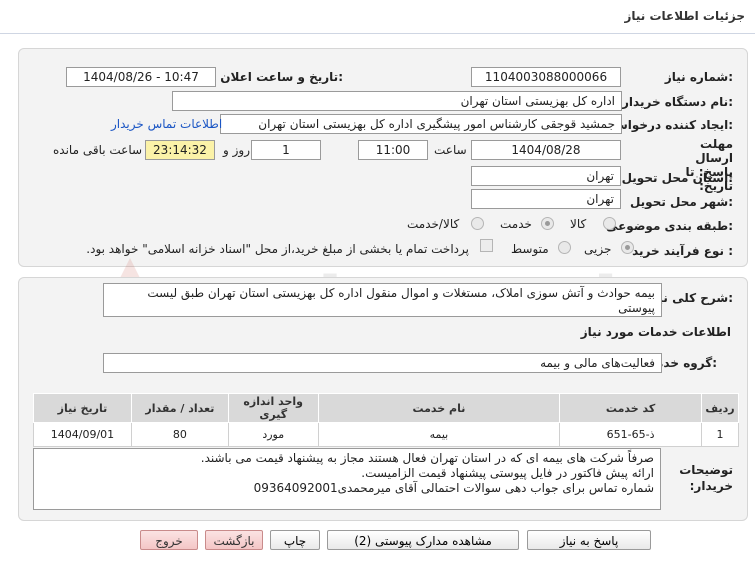 This screenshot has width=755, height=566. Describe the element at coordinates (630, 408) in the screenshot. I see `header-service-code: کد خدمت` at that location.